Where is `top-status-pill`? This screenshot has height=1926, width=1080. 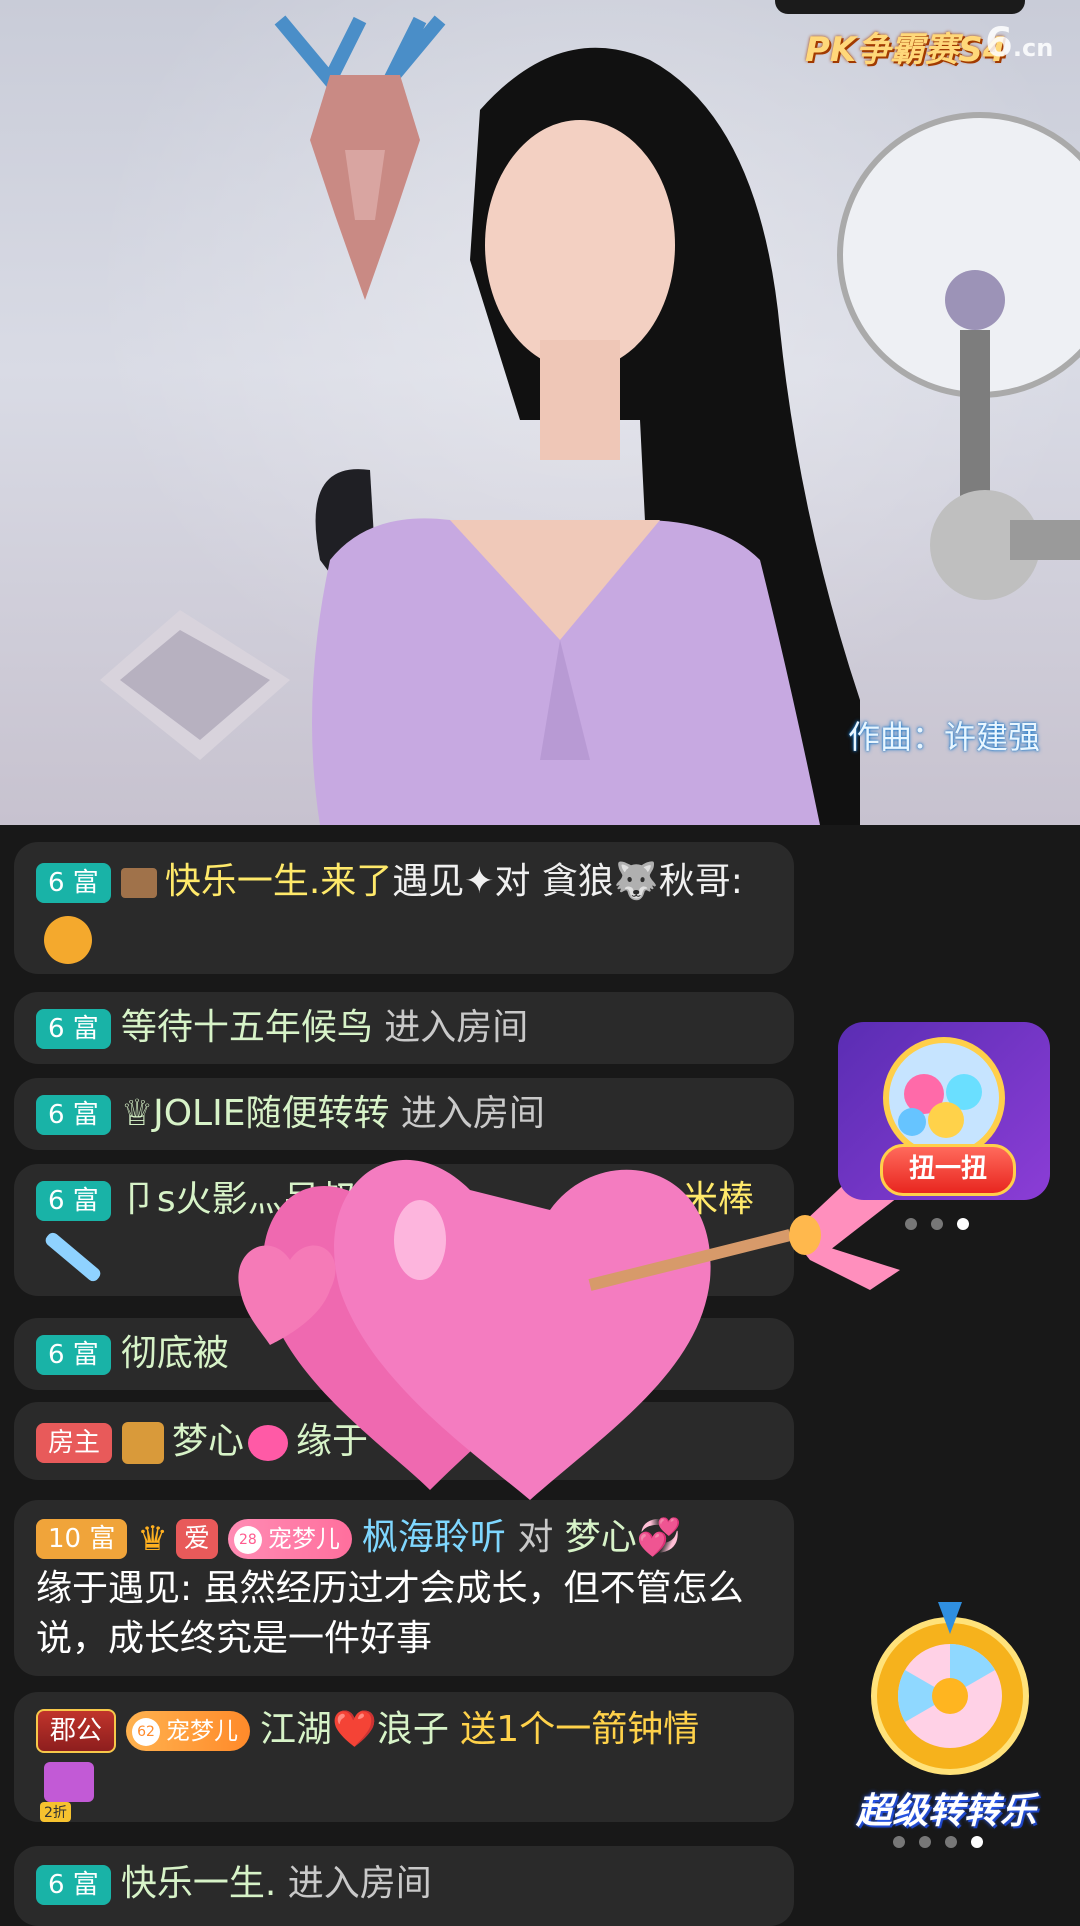 top-status-pill is located at coordinates (900, 7).